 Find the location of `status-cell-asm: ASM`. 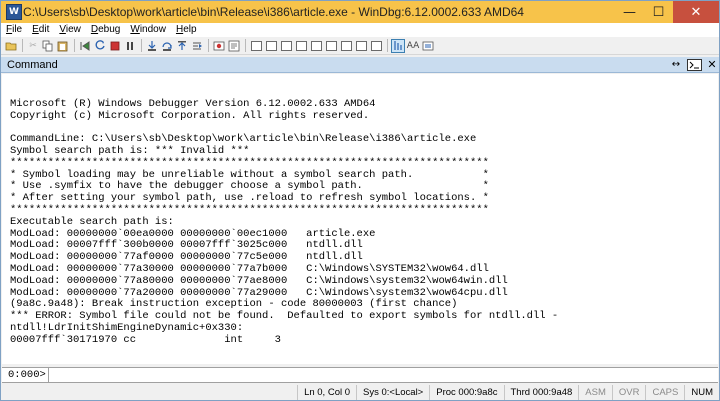

status-cell-asm: ASM is located at coordinates (595, 392).